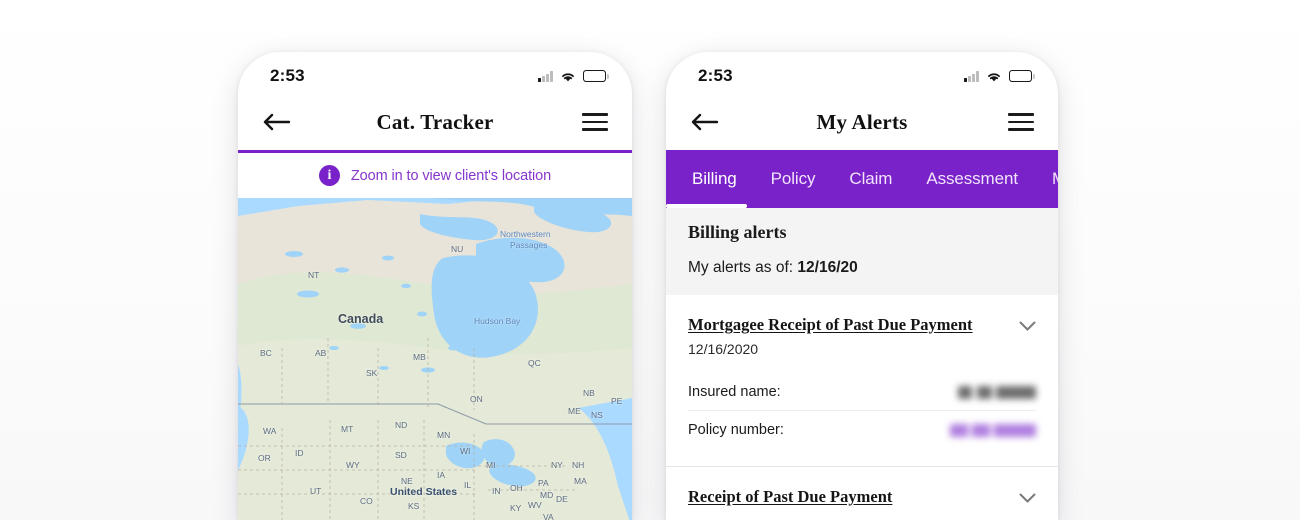 The image size is (1300, 520). What do you see at coordinates (734, 392) in the screenshot?
I see `alert-field-label: Insured name:` at bounding box center [734, 392].